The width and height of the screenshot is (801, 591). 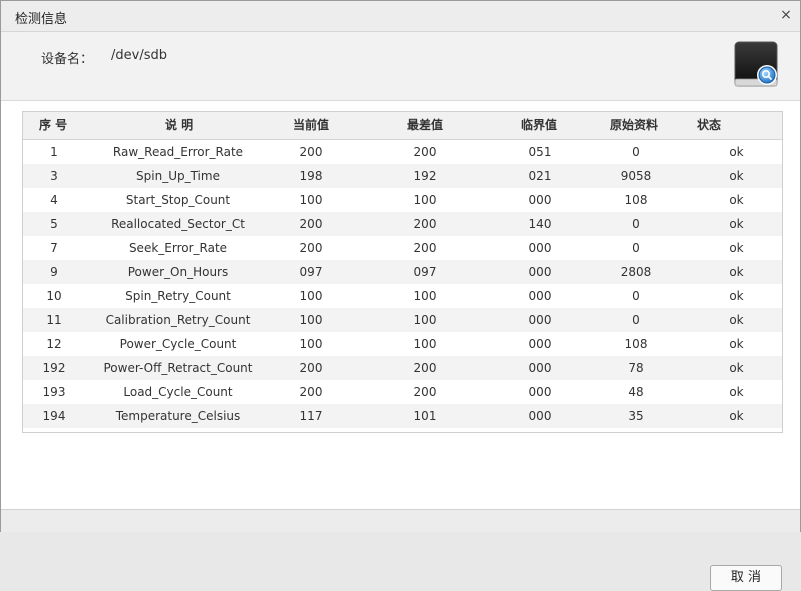 I want to click on row-index: 9, so click(x=54, y=272).